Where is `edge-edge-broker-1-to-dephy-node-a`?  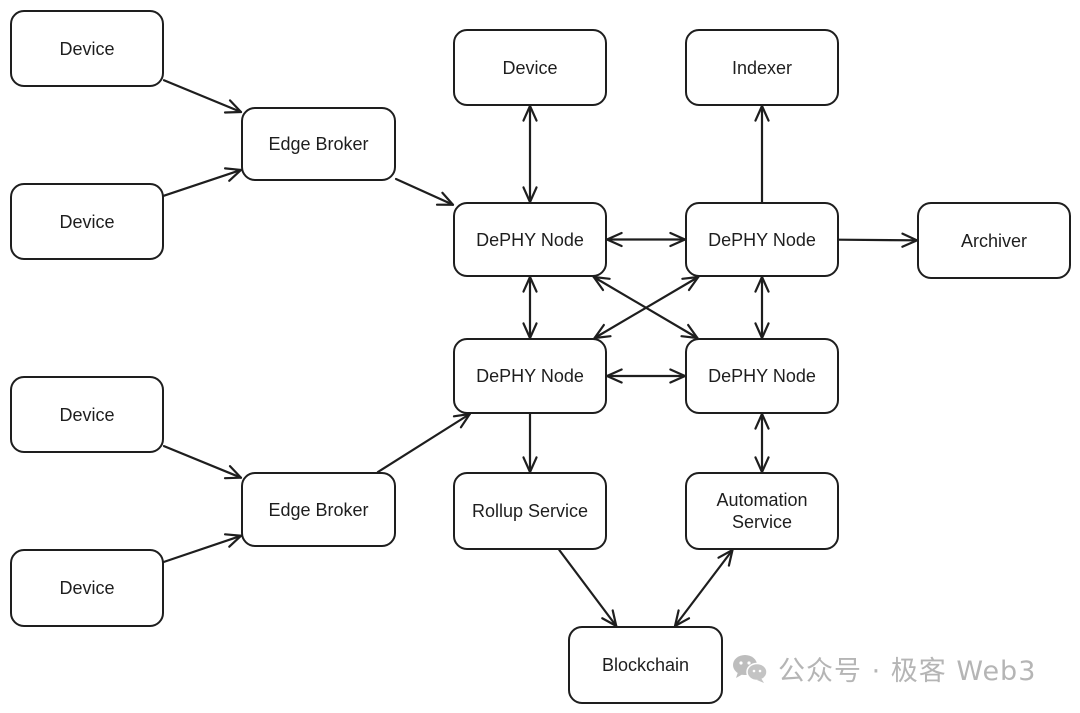 edge-edge-broker-1-to-dephy-node-a is located at coordinates (424, 191).